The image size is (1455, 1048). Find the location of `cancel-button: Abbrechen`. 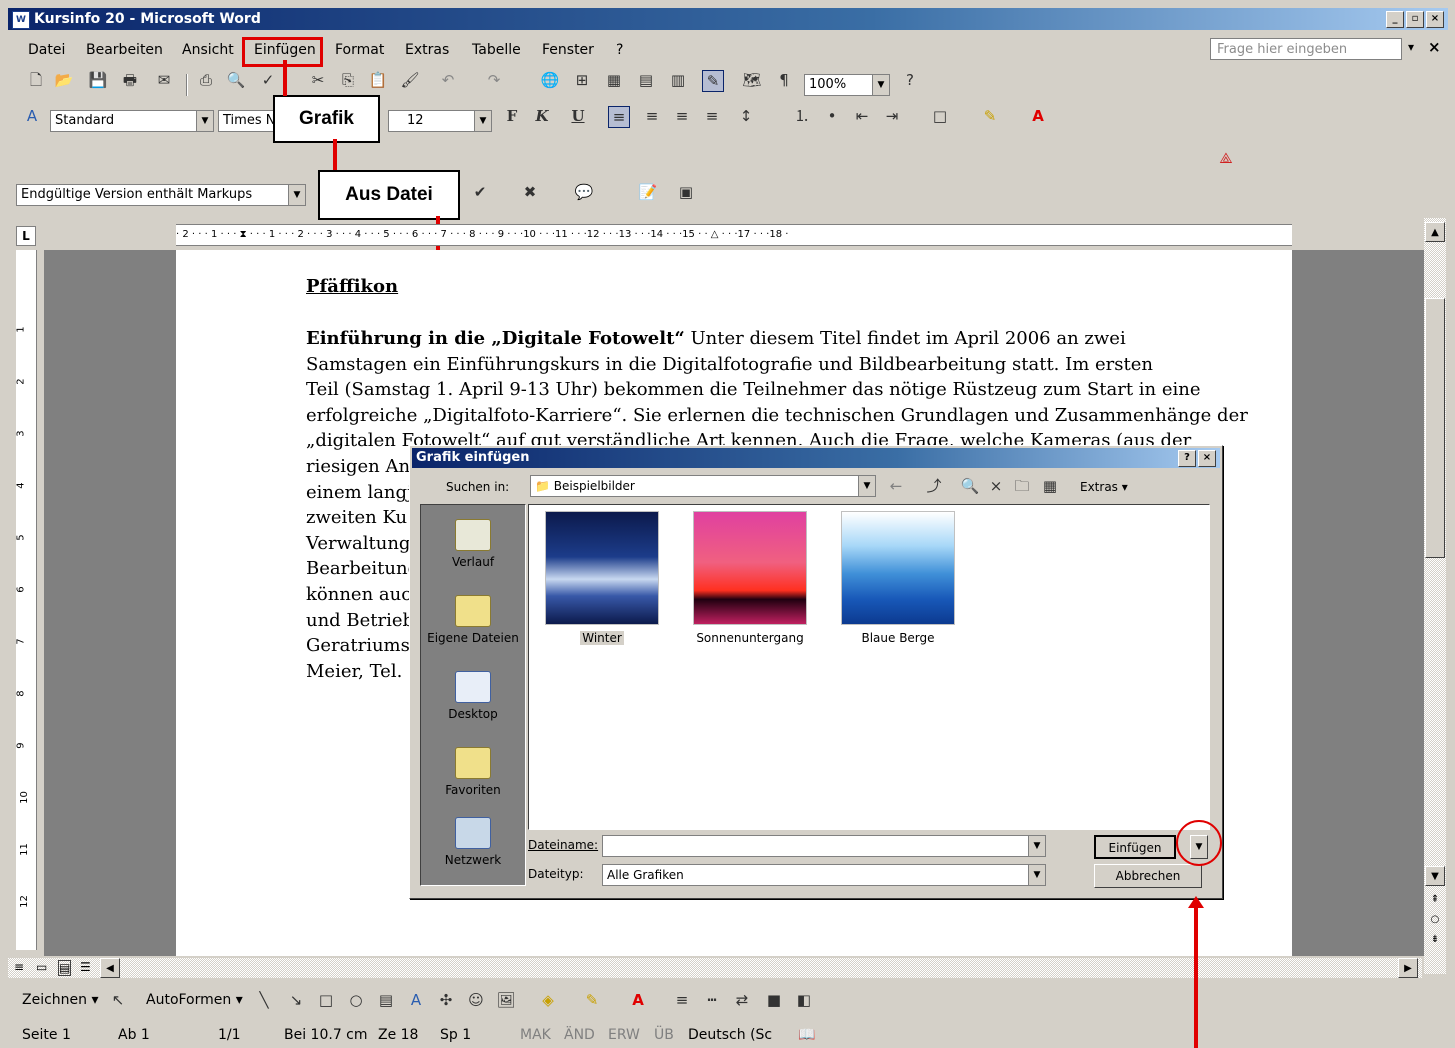

cancel-button: Abbrechen is located at coordinates (1148, 876).